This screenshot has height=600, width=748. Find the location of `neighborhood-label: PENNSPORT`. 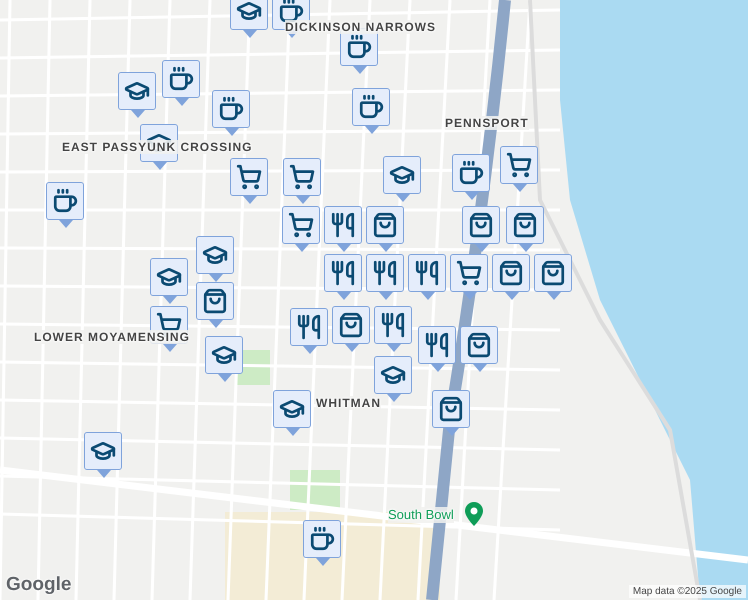

neighborhood-label: PENNSPORT is located at coordinates (487, 123).